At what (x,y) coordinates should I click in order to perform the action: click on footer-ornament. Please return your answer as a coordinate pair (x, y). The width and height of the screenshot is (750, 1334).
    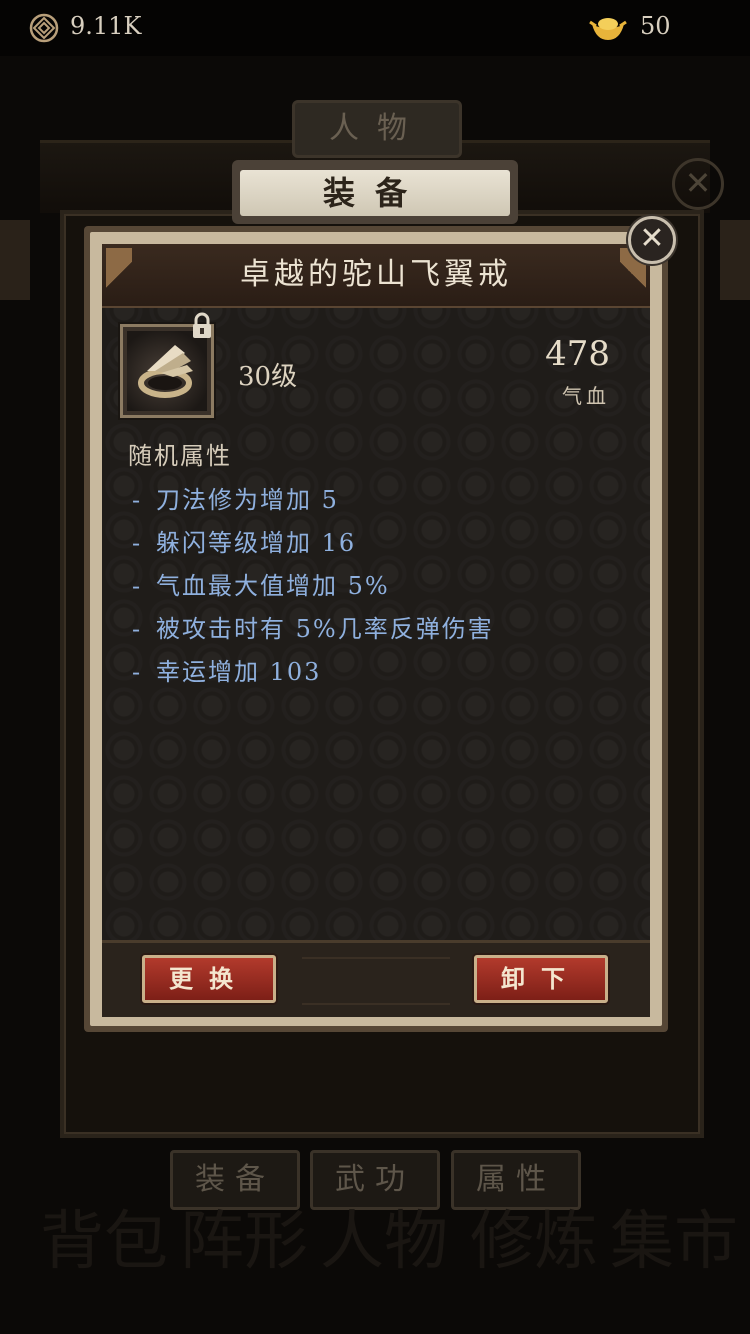
    Looking at the image, I should click on (376, 981).